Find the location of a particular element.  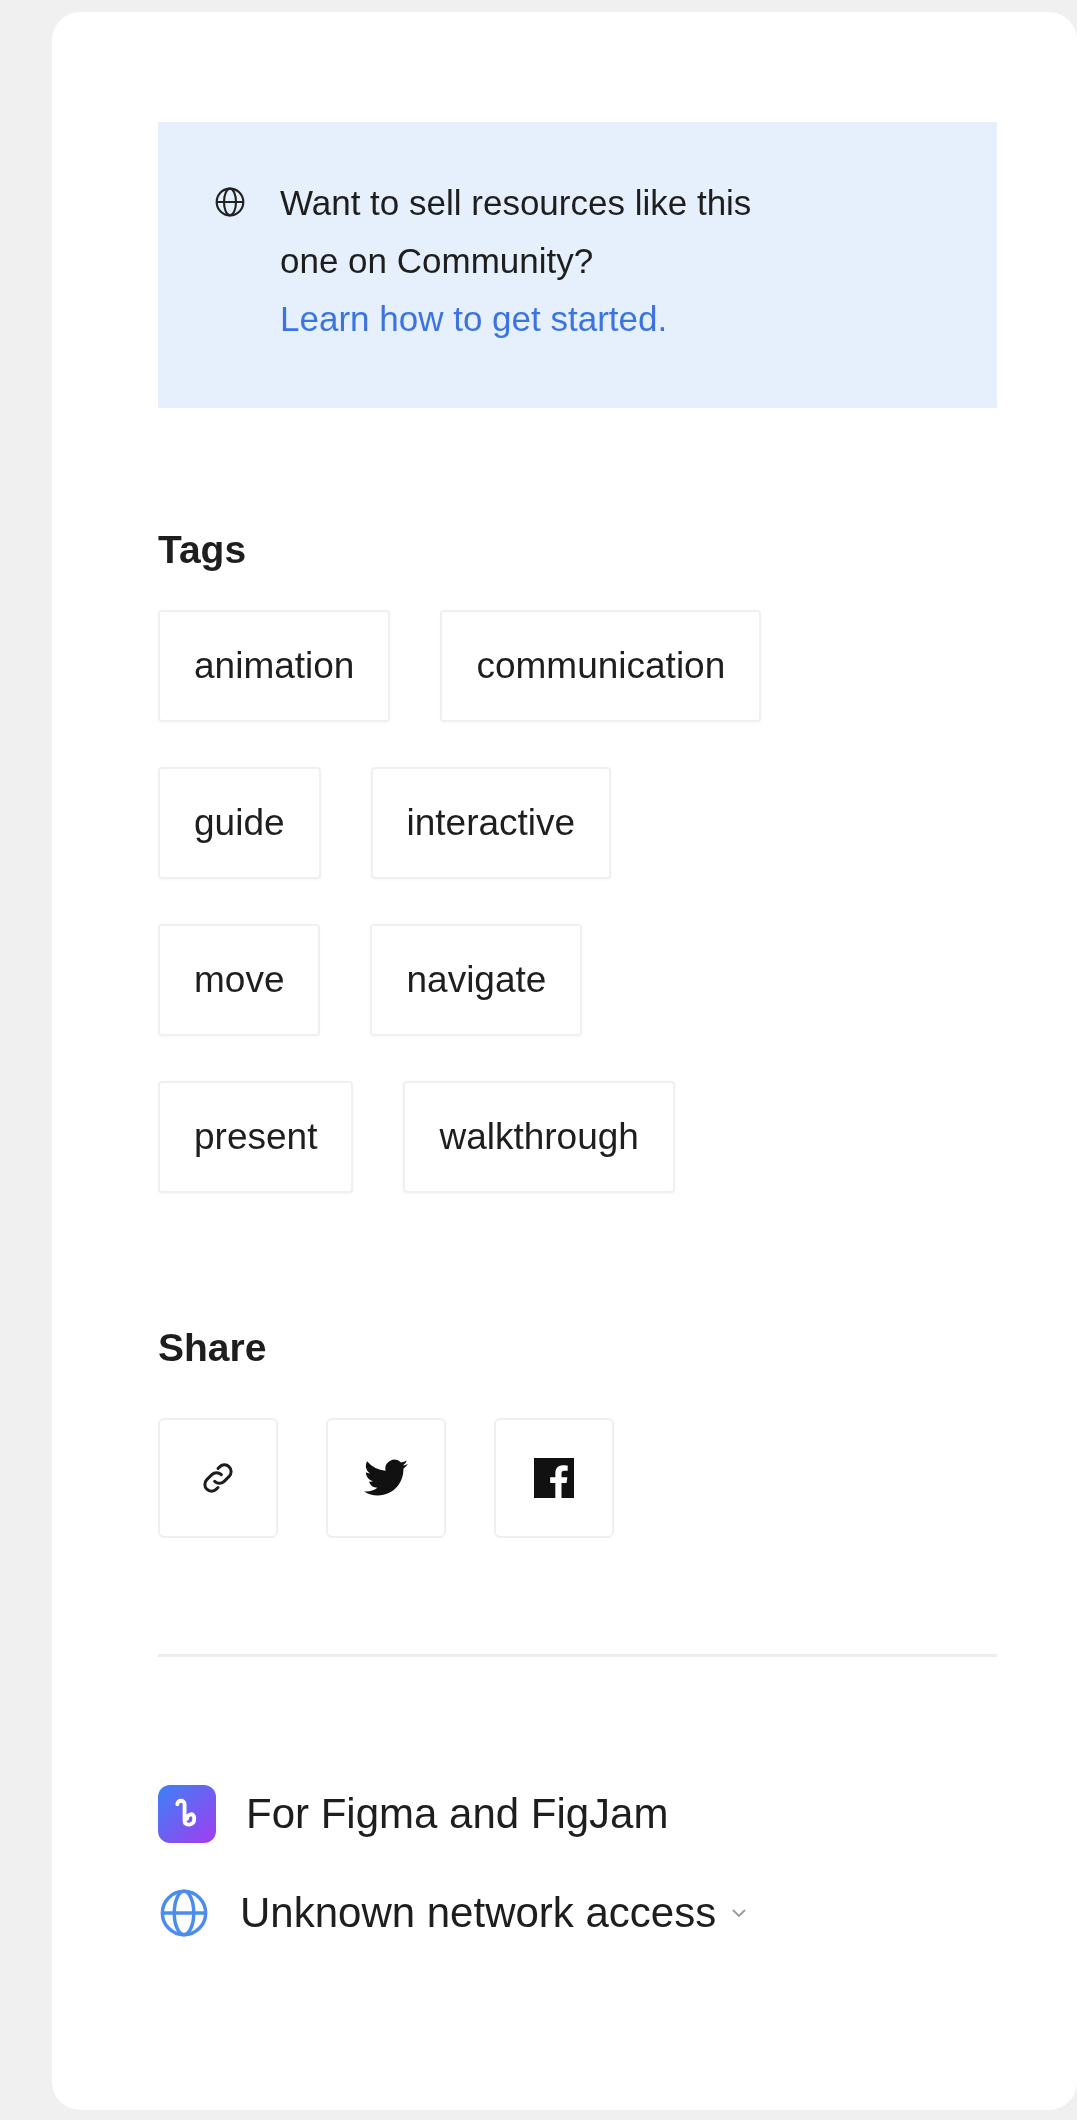

tag-chip: guide is located at coordinates (239, 823).